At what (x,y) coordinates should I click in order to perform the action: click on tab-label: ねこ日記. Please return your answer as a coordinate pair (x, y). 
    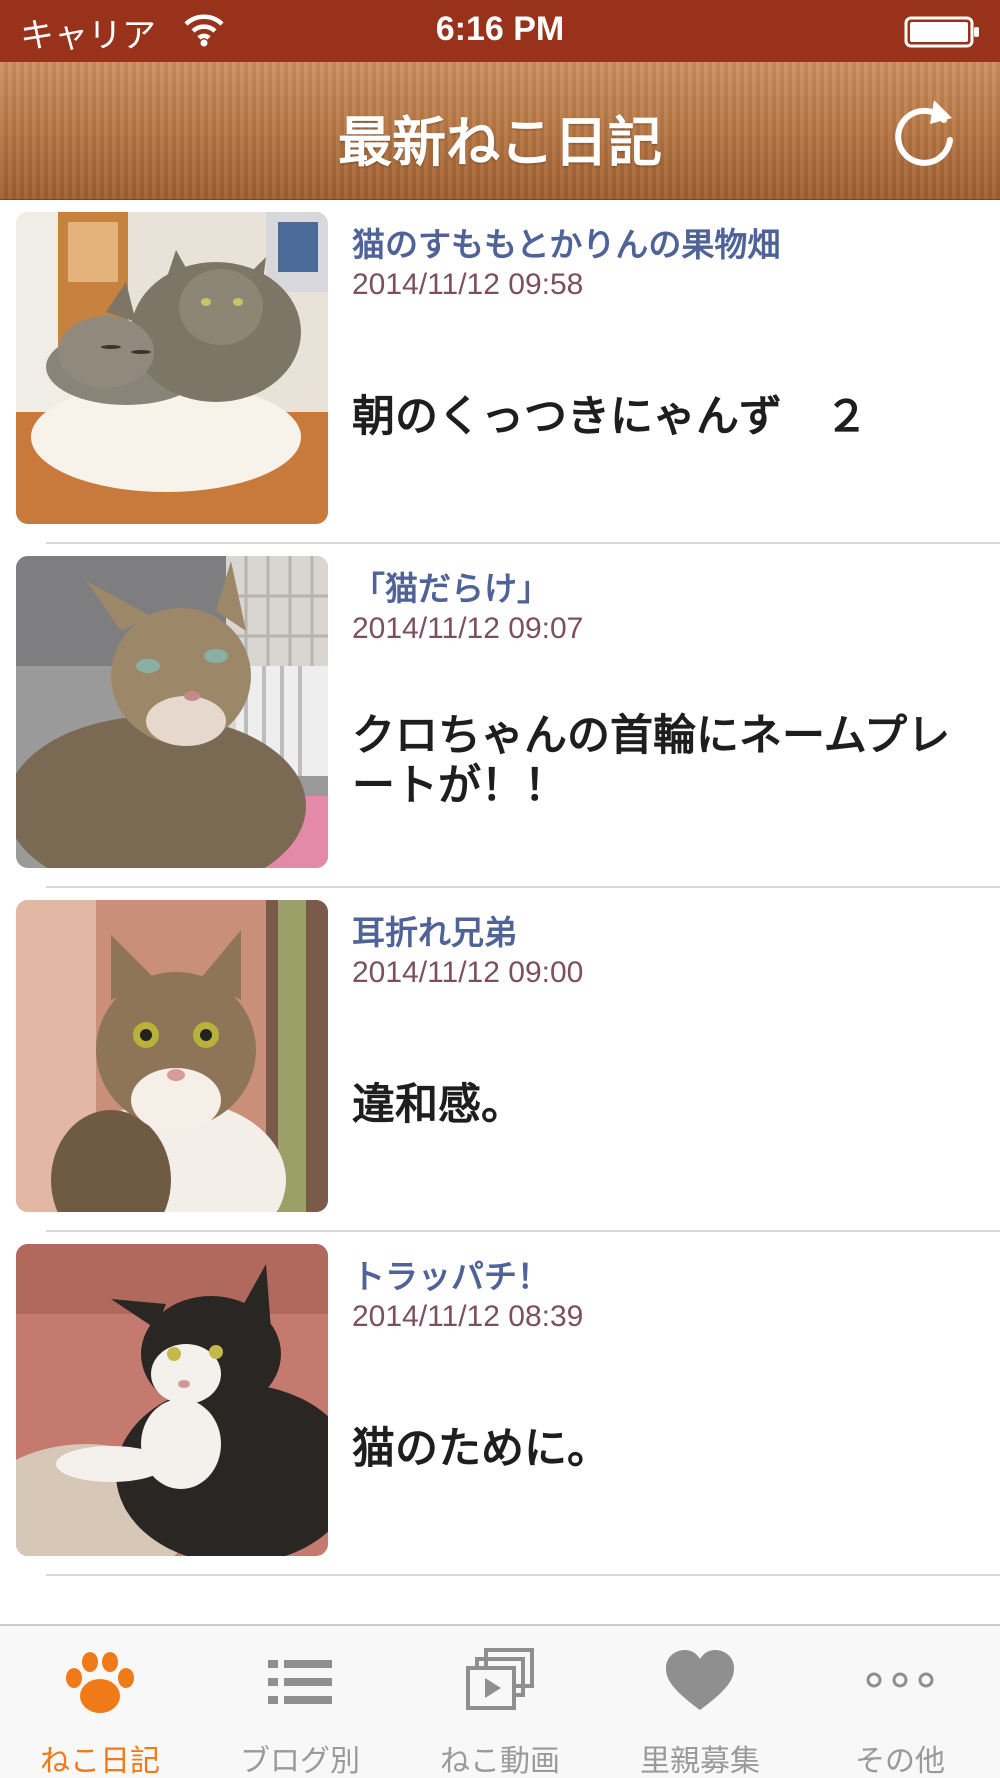
    Looking at the image, I should click on (100, 1761).